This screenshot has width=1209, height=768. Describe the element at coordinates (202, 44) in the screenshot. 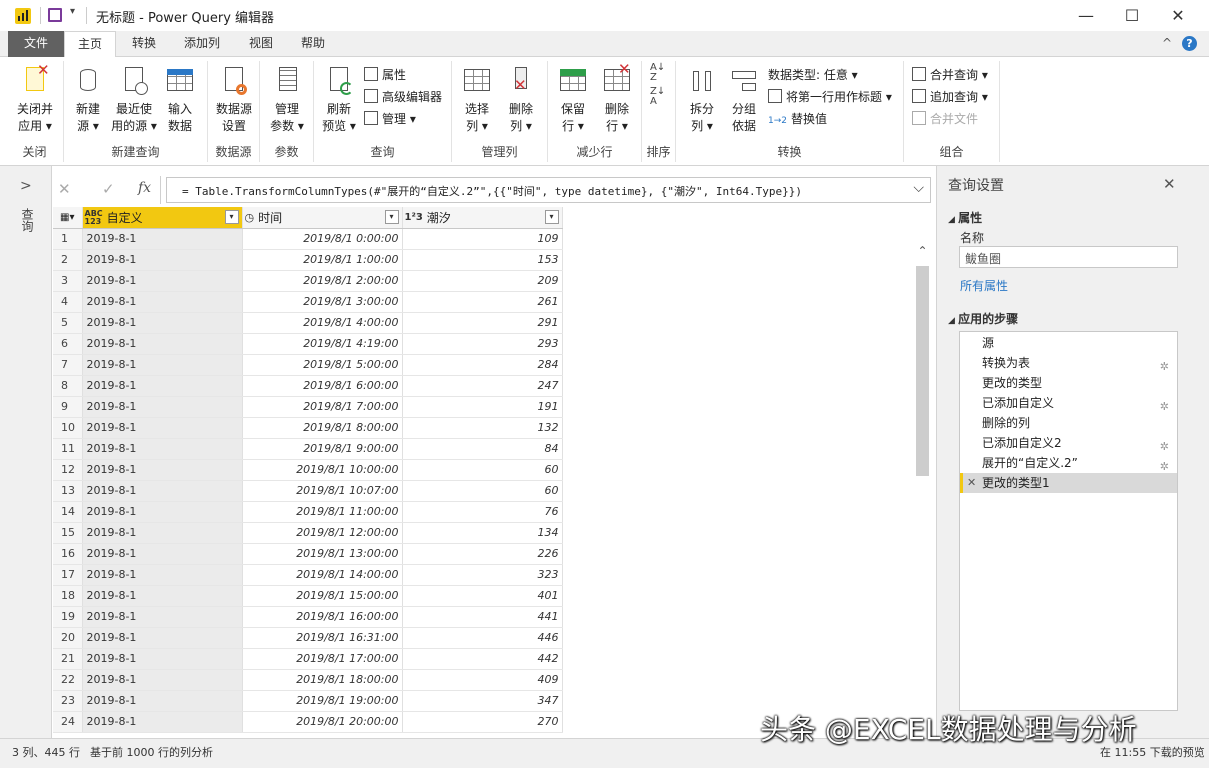

I see `tab-add-column: 添加列` at that location.